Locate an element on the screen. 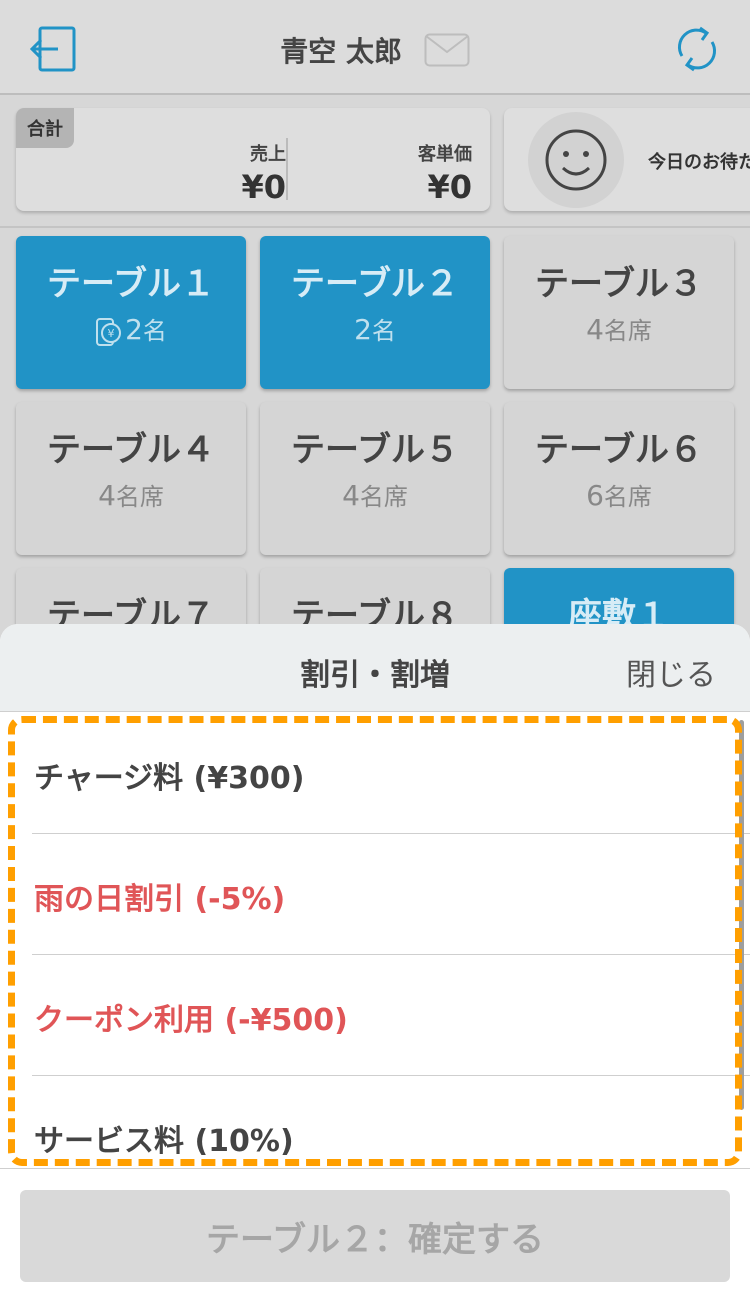  table-name: テーブル５ is located at coordinates (375, 450).